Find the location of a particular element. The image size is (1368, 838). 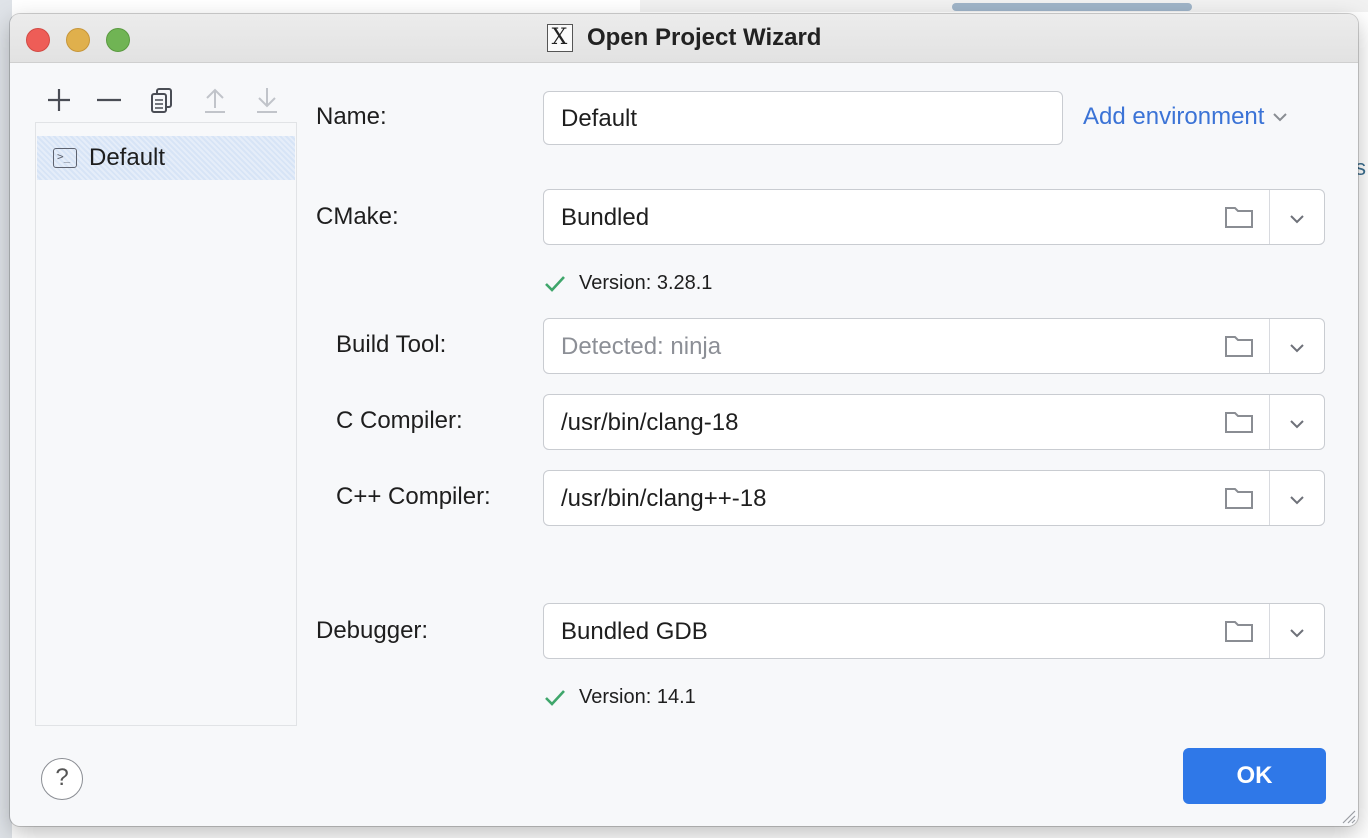

debugger-field: Bundled GDB is located at coordinates (934, 631).